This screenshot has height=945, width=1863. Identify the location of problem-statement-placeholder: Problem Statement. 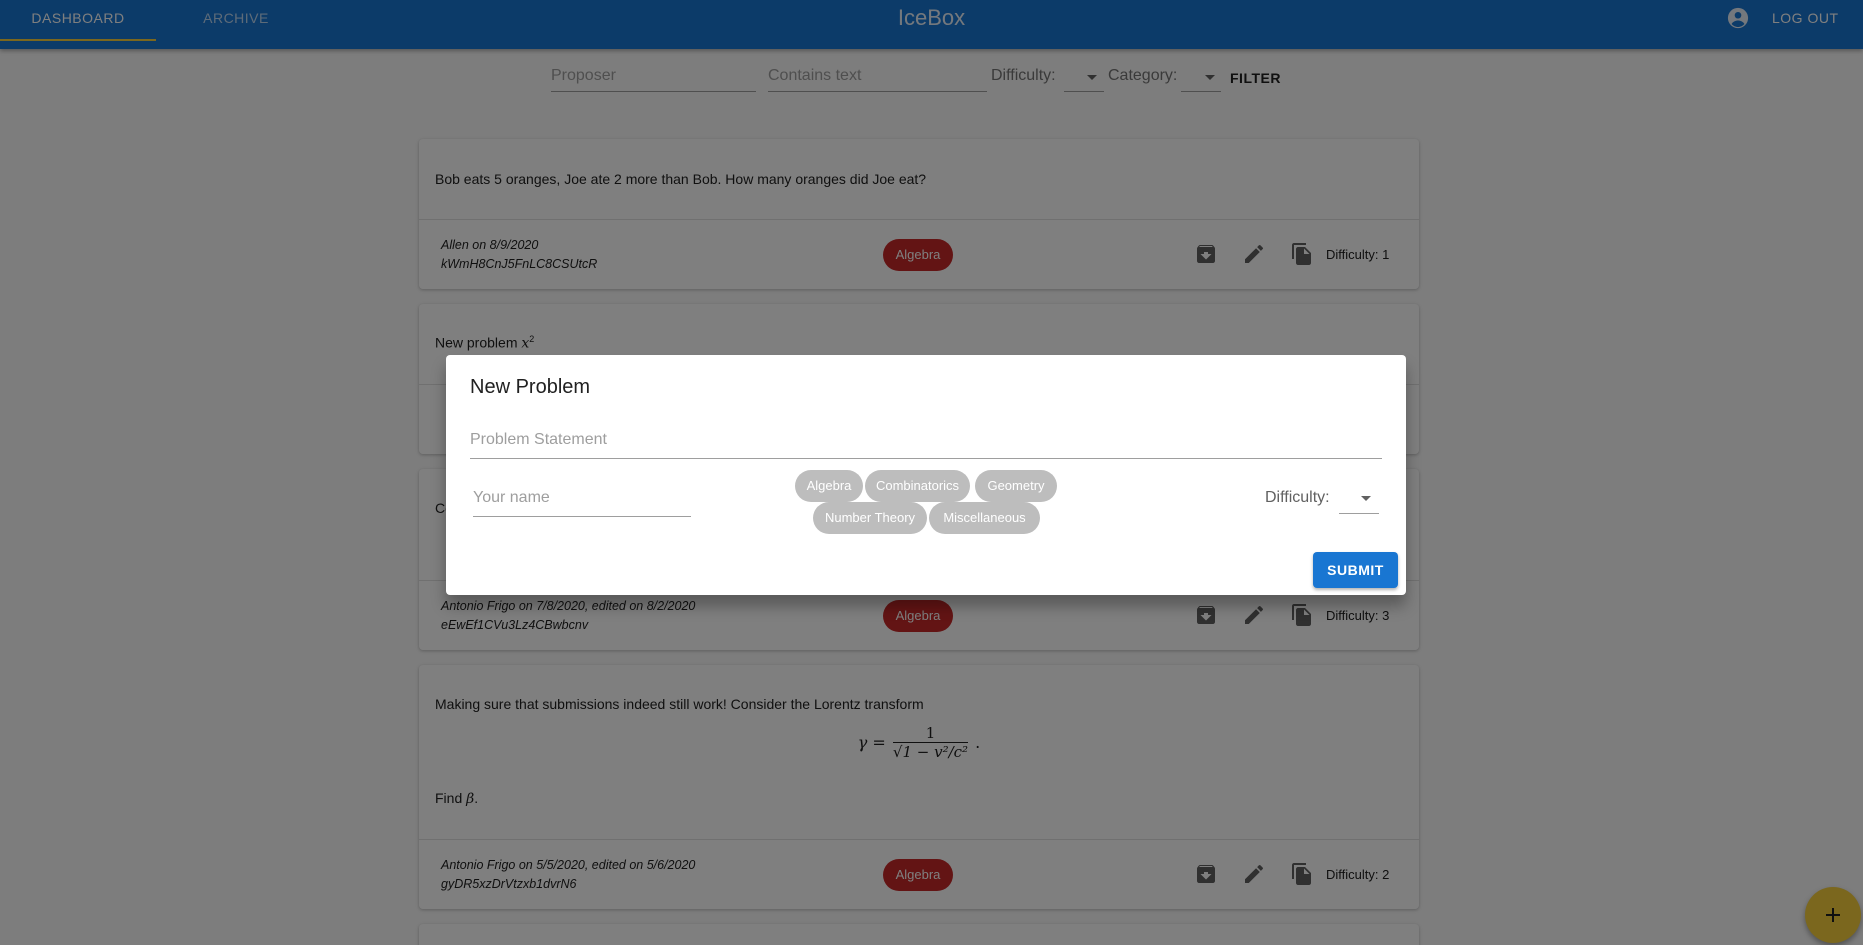
(538, 439).